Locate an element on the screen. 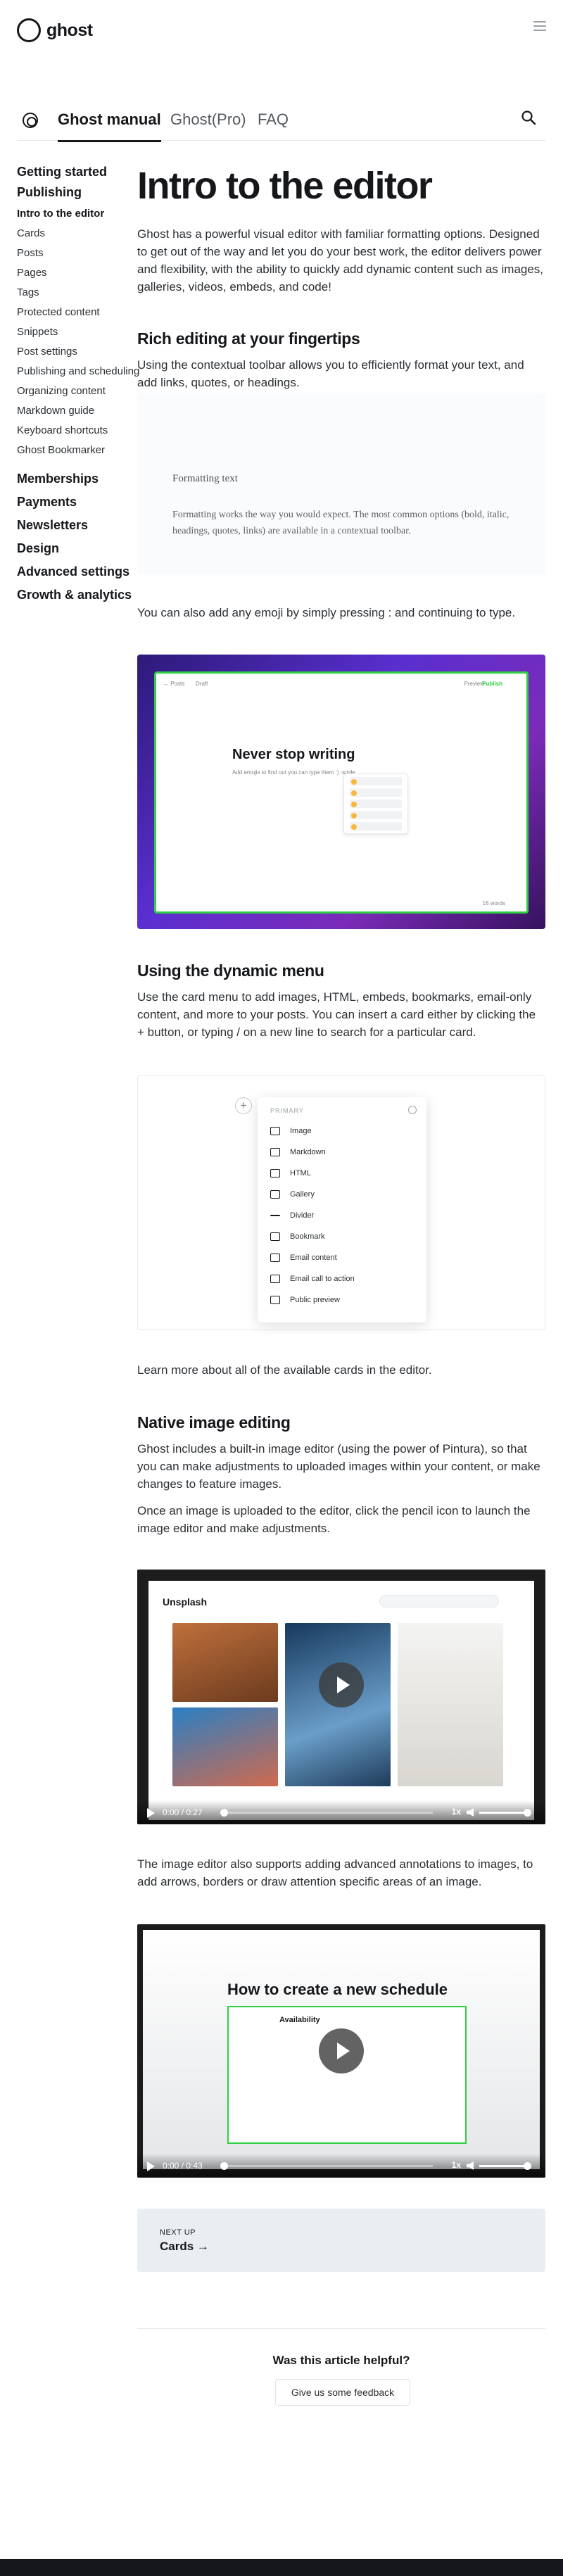  editor-publish-label: Publish is located at coordinates (492, 684).